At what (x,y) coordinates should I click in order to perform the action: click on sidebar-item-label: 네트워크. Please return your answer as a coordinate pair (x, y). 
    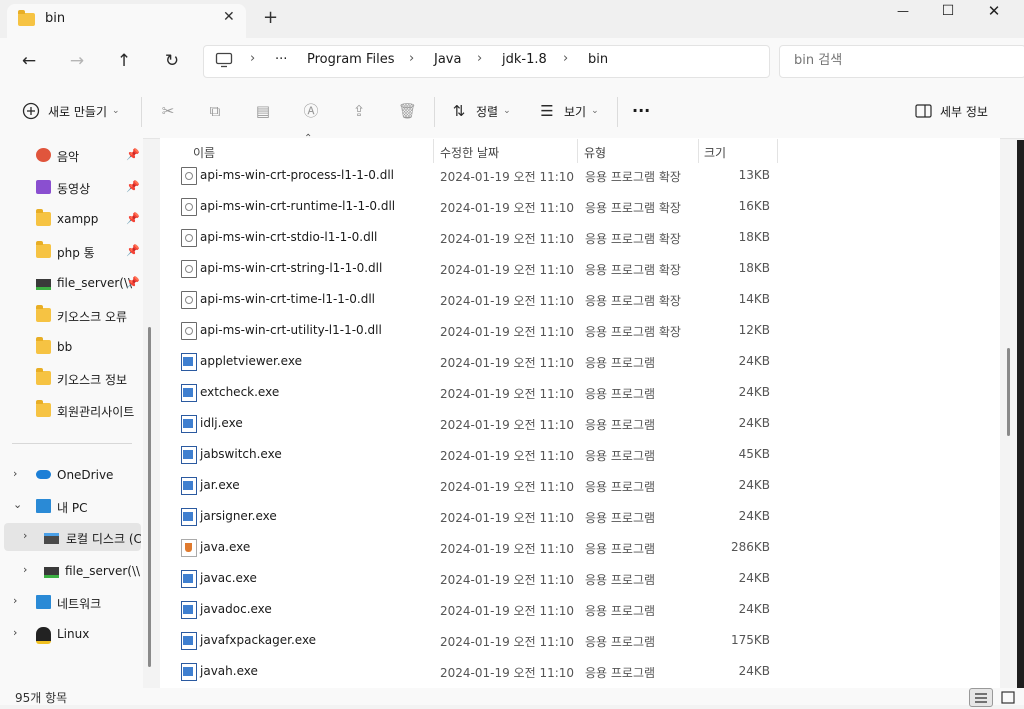
    Looking at the image, I should click on (79, 604).